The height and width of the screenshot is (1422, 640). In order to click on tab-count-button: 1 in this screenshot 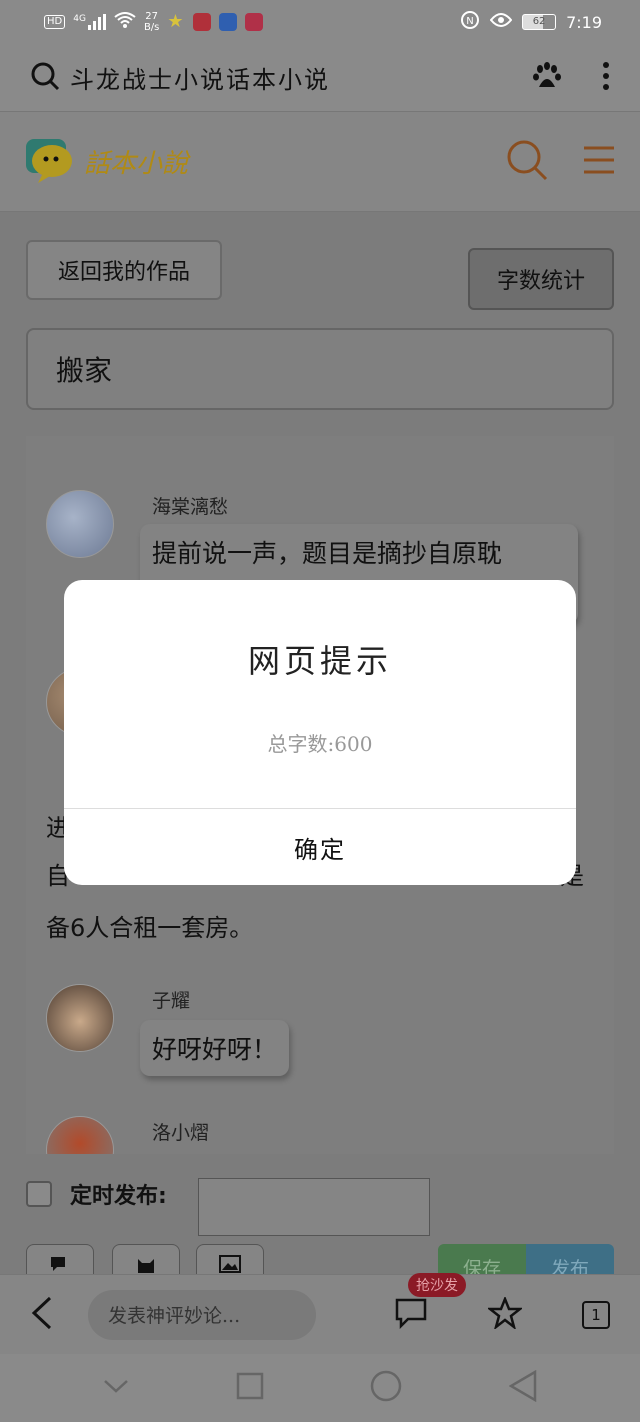, I will do `click(596, 1314)`.